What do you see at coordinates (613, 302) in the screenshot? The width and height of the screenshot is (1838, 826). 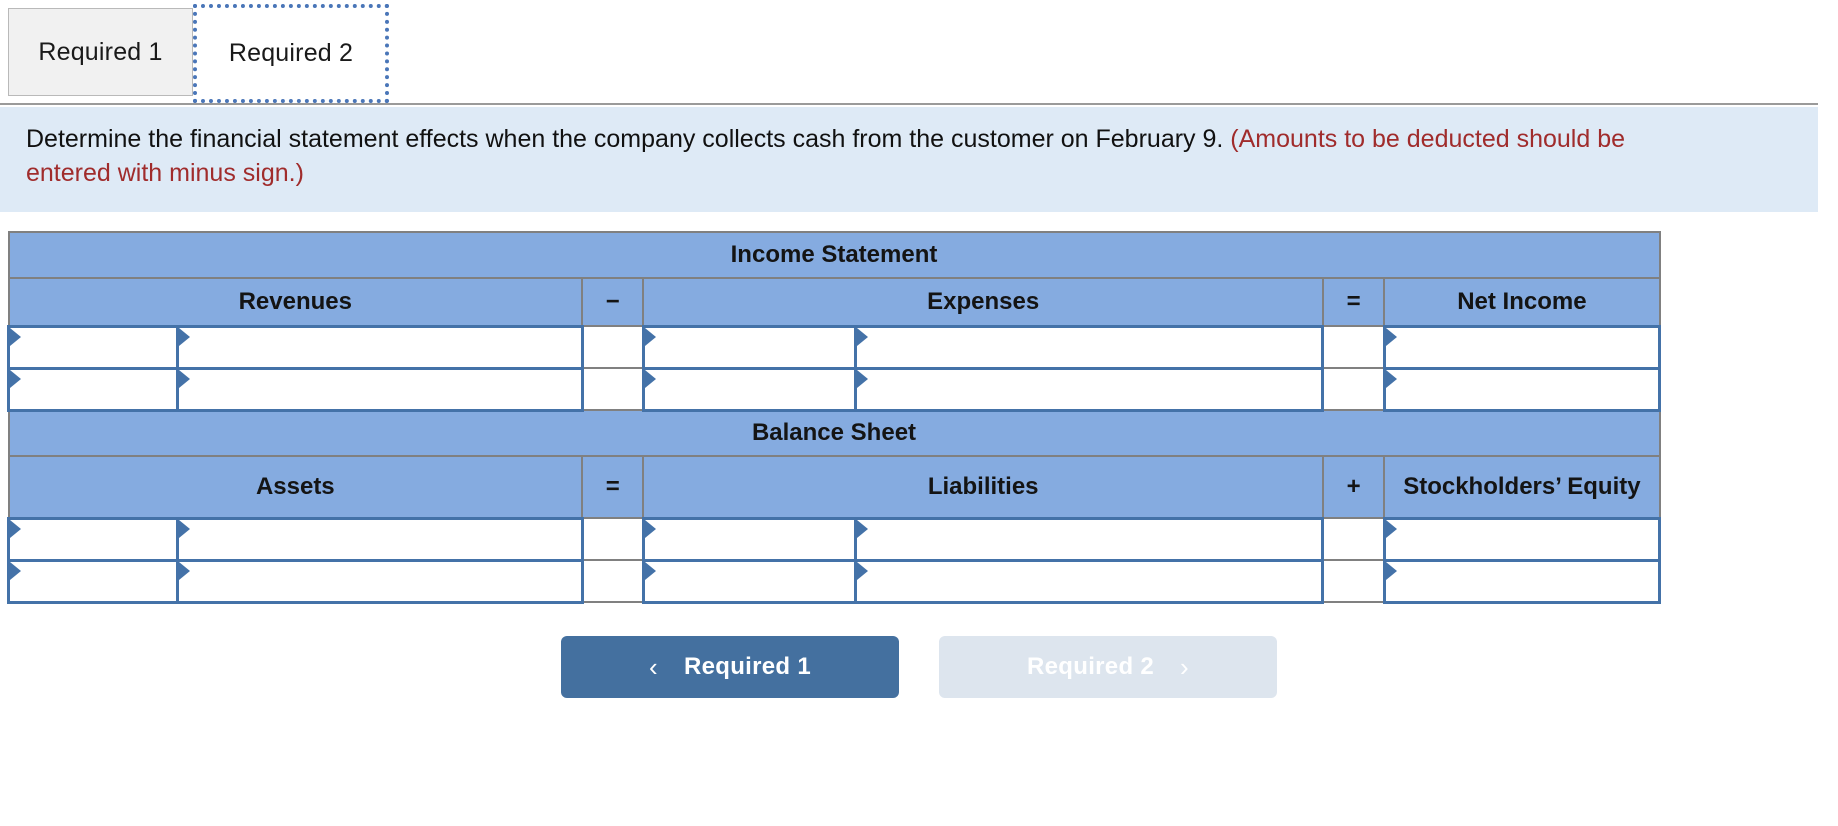 I see `operator-minus: −` at bounding box center [613, 302].